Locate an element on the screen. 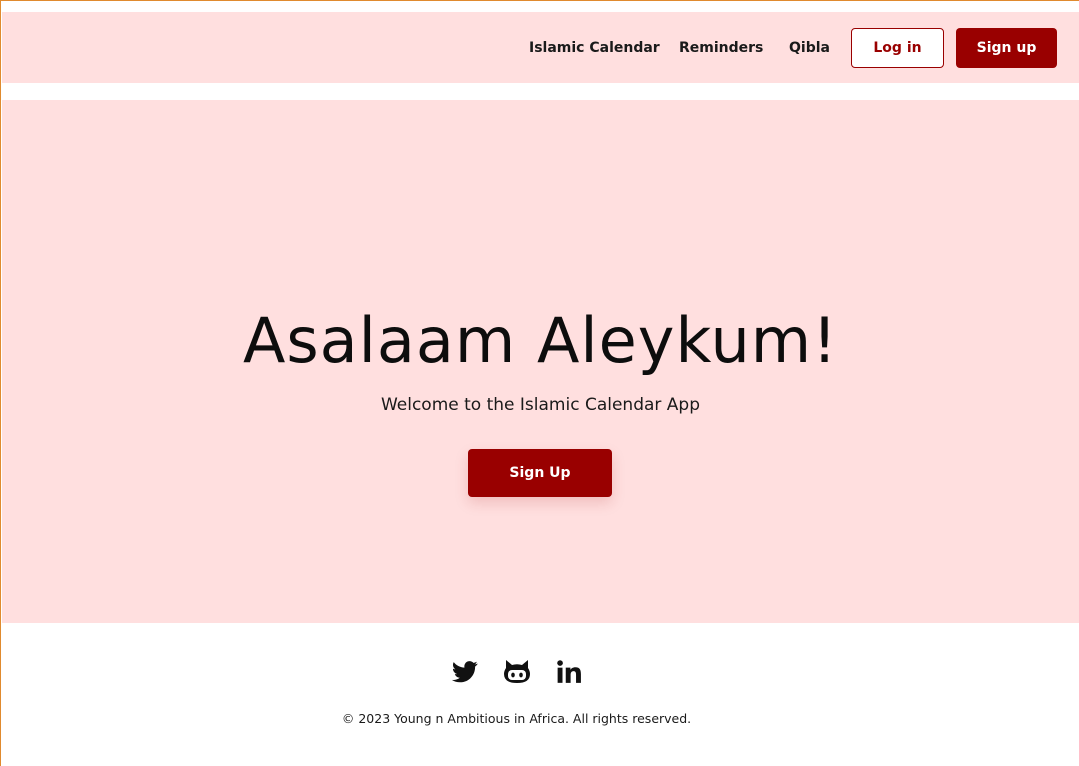  nav-link-islamic-calendar: Islamic Calendar is located at coordinates (594, 48).